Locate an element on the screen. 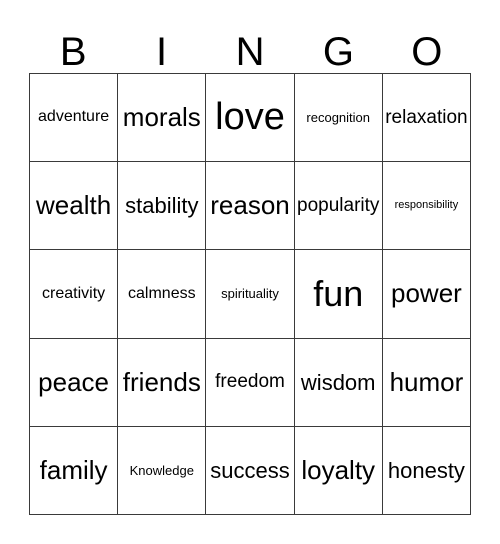 This screenshot has height=544, width=500. bingo-row: peace friends freedom wisdom humor is located at coordinates (251, 382).